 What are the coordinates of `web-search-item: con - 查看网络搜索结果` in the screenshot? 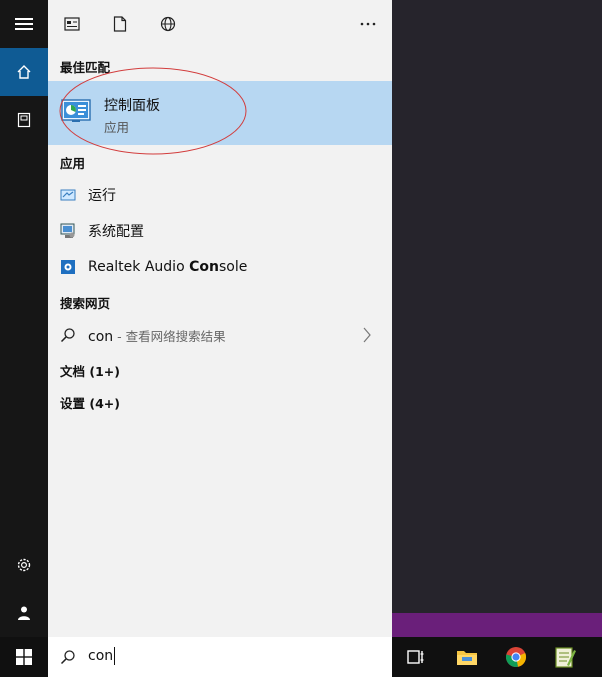 It's located at (220, 335).